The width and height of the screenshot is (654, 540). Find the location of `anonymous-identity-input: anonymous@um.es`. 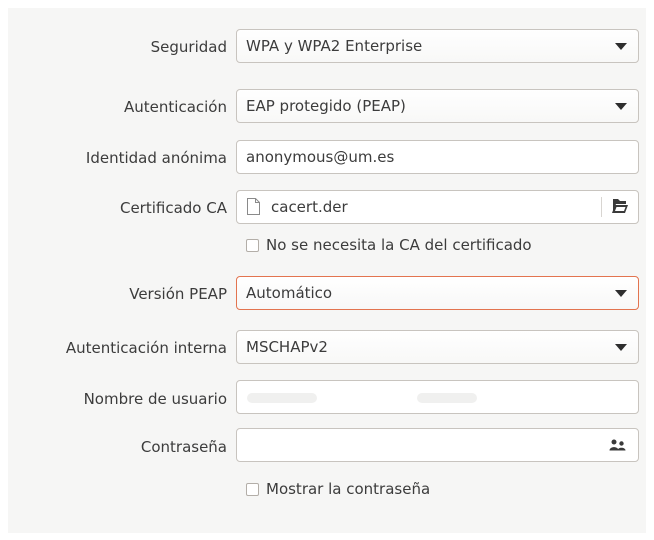

anonymous-identity-input: anonymous@um.es is located at coordinates (437, 157).